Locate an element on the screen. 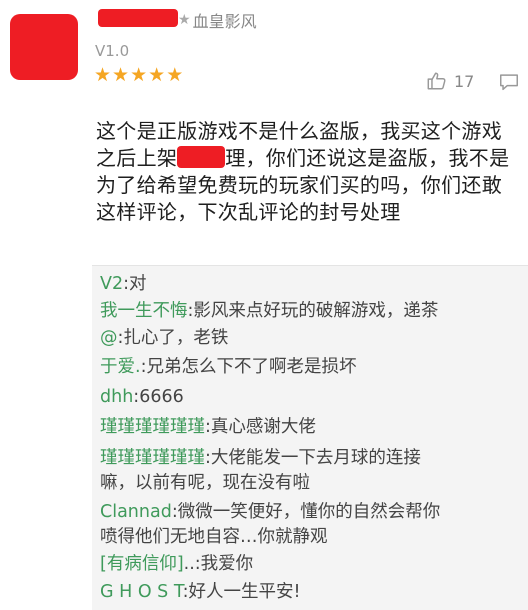  reply-item: [有病信仰]..:我爱你 is located at coordinates (310, 564).